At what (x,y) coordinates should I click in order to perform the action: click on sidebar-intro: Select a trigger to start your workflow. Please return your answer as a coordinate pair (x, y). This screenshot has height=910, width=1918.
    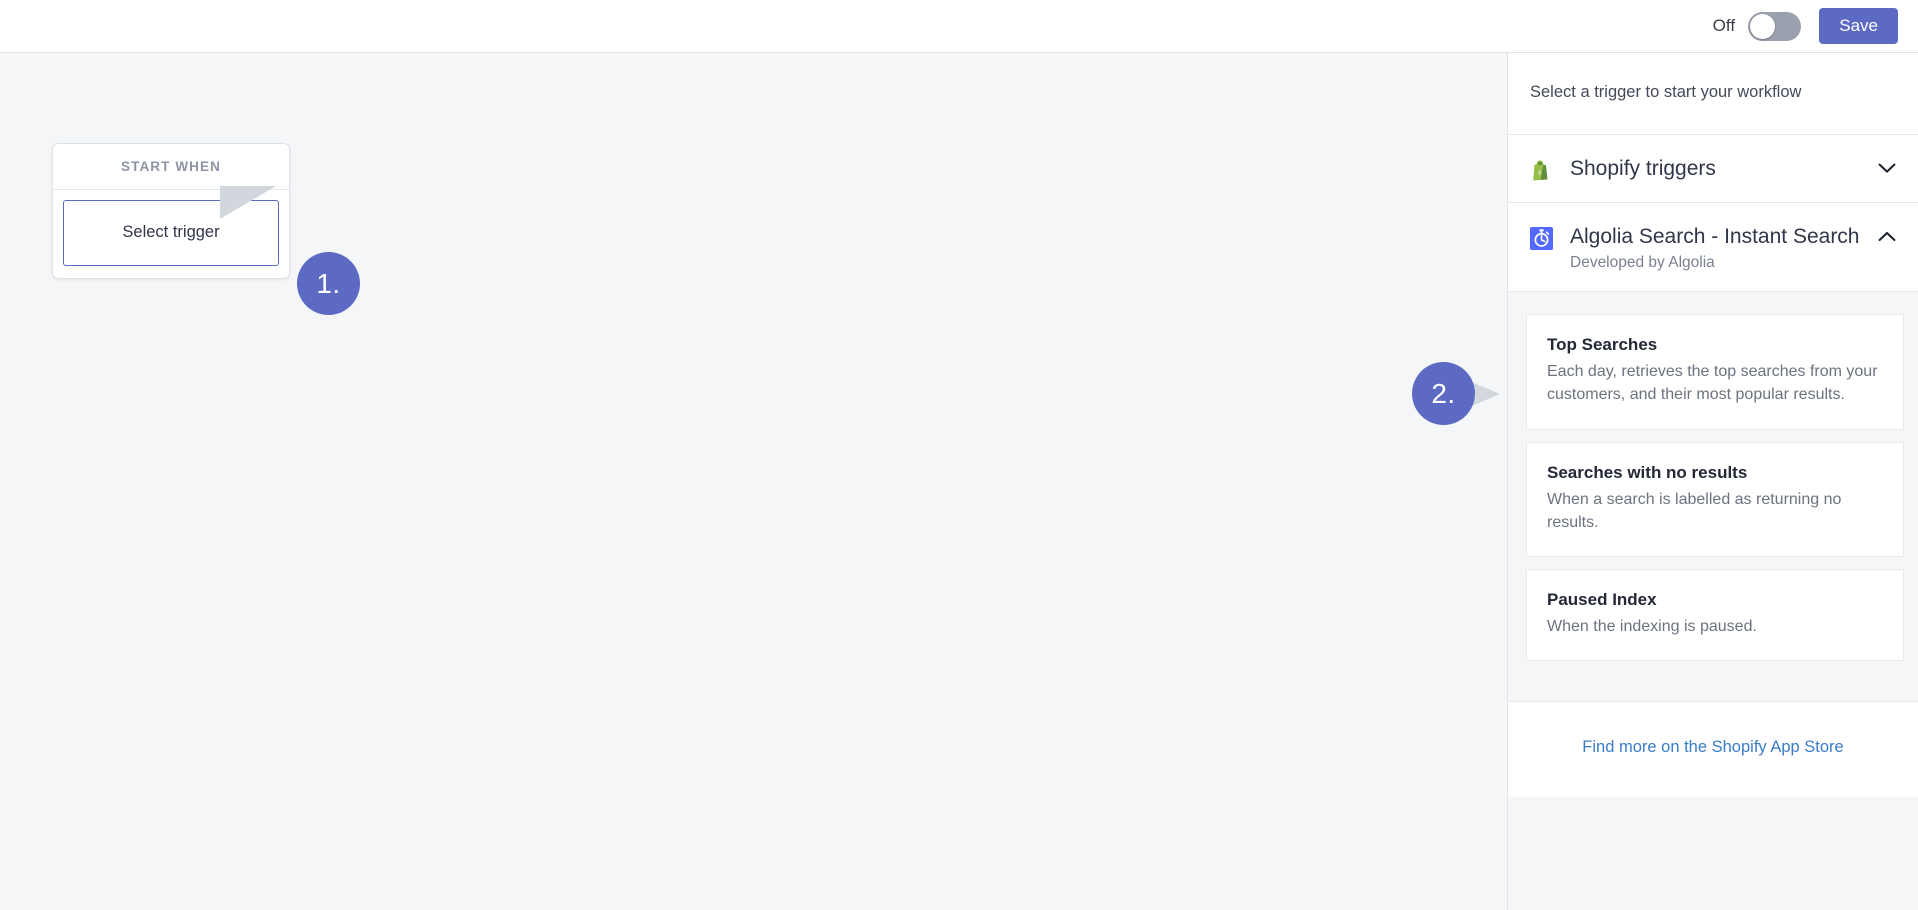
    Looking at the image, I should click on (1713, 94).